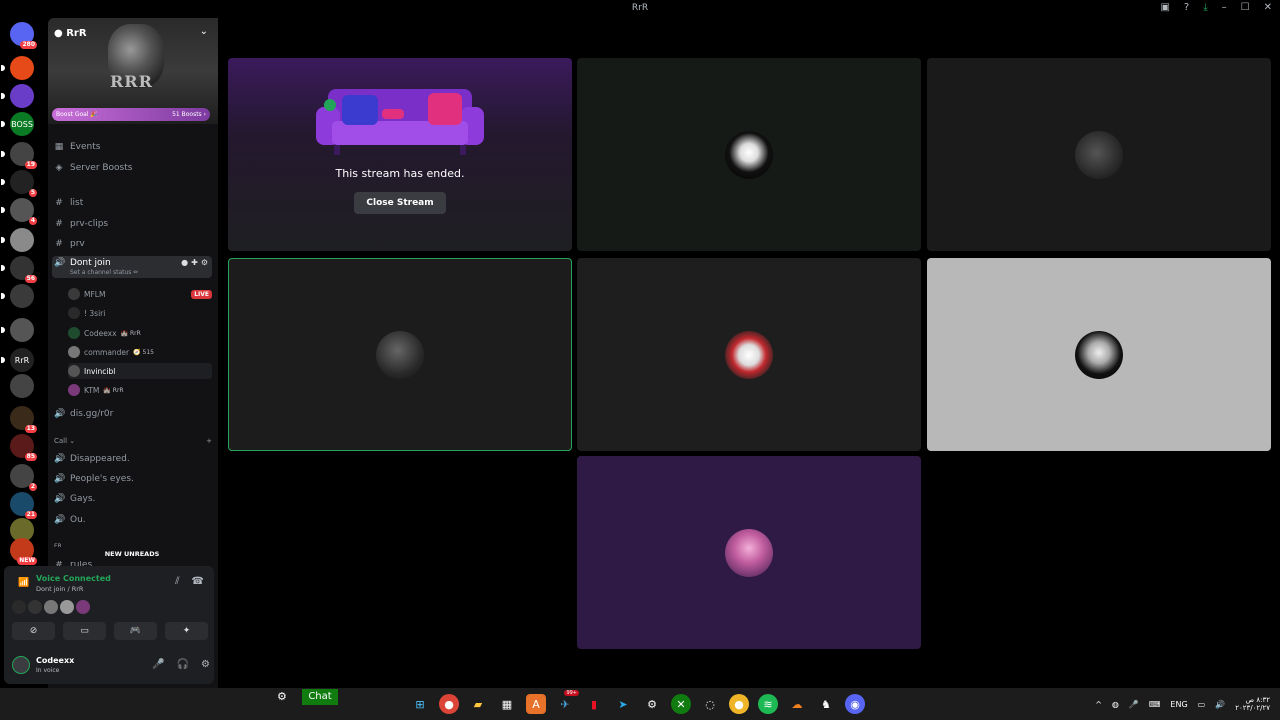 The image size is (1280, 720). Describe the element at coordinates (1268, 7) in the screenshot. I see `close-window-button: ✕` at that location.